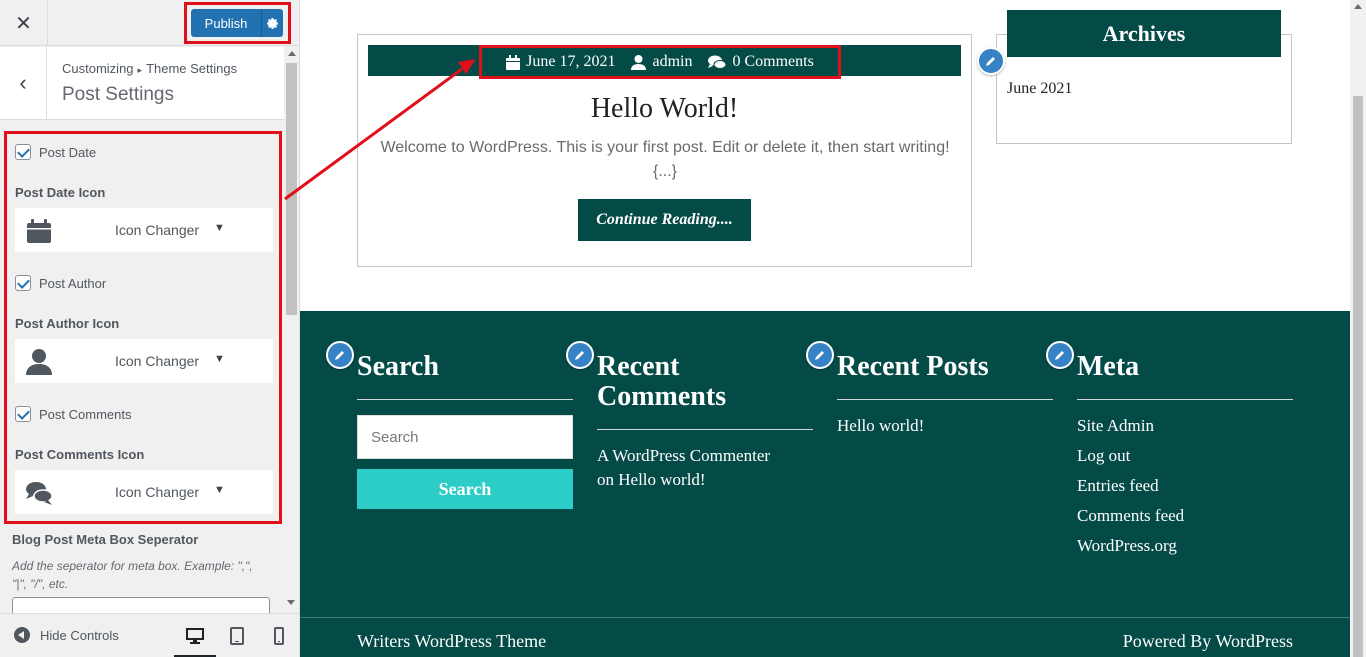 This screenshot has height=657, width=1366. Describe the element at coordinates (85, 414) in the screenshot. I see `post-comments-checkbox-label: Post Comments` at that location.